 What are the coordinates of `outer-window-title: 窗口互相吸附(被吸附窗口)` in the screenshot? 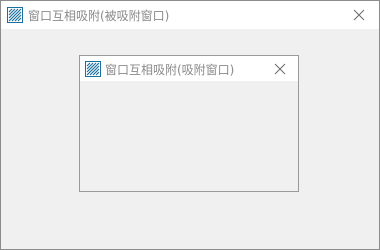 It's located at (99, 16).